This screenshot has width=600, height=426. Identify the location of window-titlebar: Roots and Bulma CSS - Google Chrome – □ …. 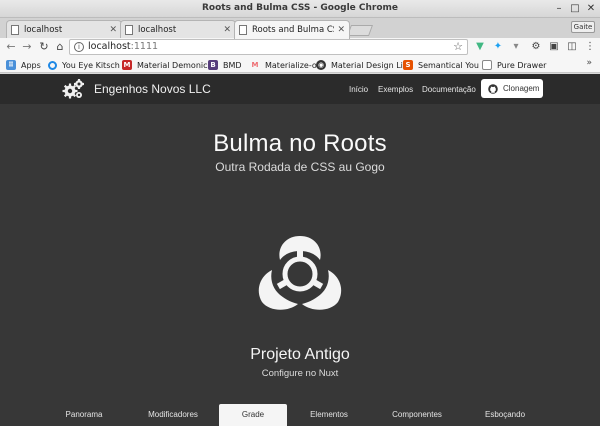
(300, 9).